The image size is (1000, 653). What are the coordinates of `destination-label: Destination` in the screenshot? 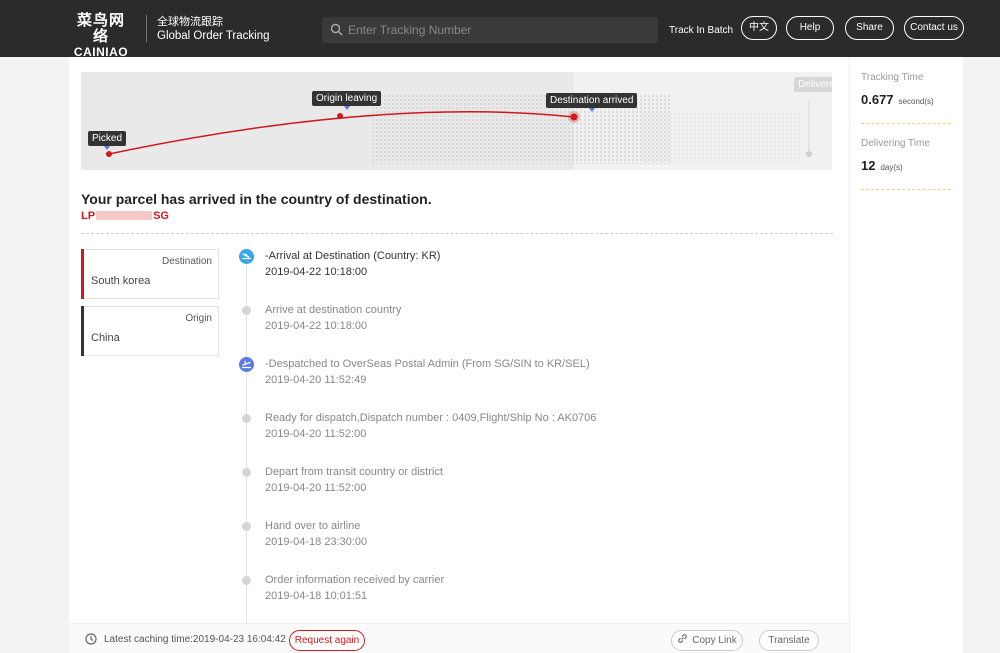 It's located at (186, 261).